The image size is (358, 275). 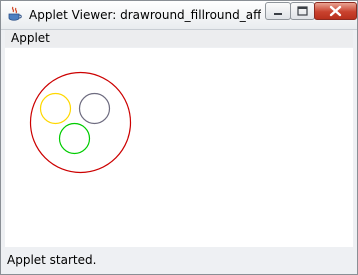 I want to click on java-coffee-cup-icon, so click(x=15, y=13).